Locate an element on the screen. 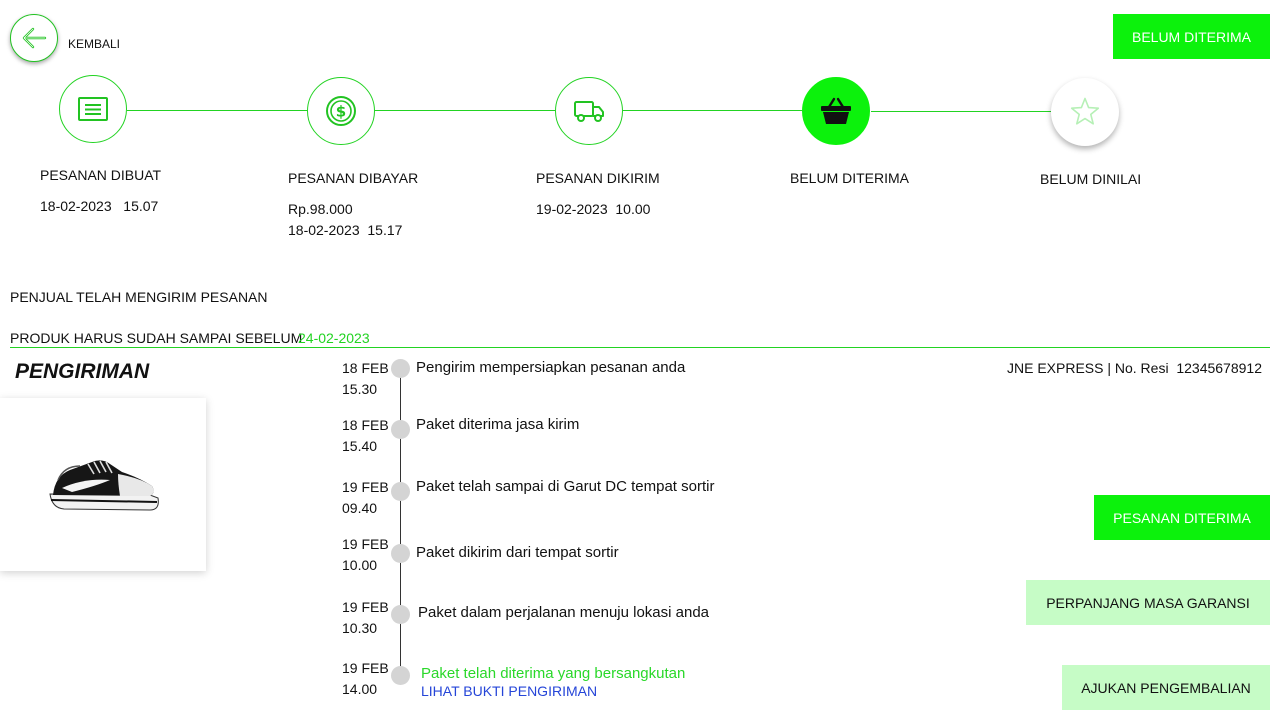 The image size is (1280, 720). product-card is located at coordinates (103, 484).